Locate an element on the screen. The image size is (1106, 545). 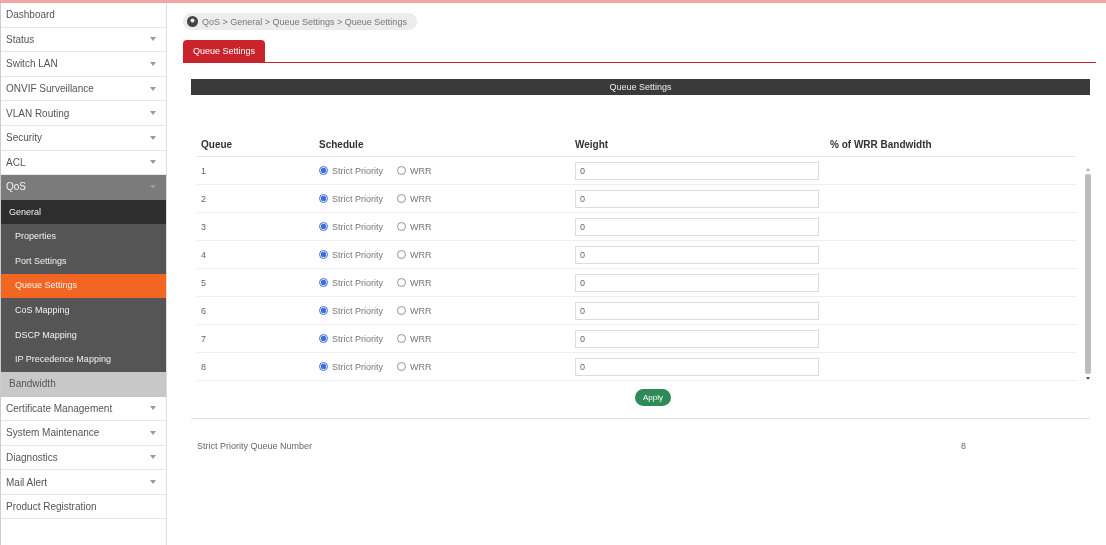
sidebar-item: Port Settings is located at coordinates (83, 261).